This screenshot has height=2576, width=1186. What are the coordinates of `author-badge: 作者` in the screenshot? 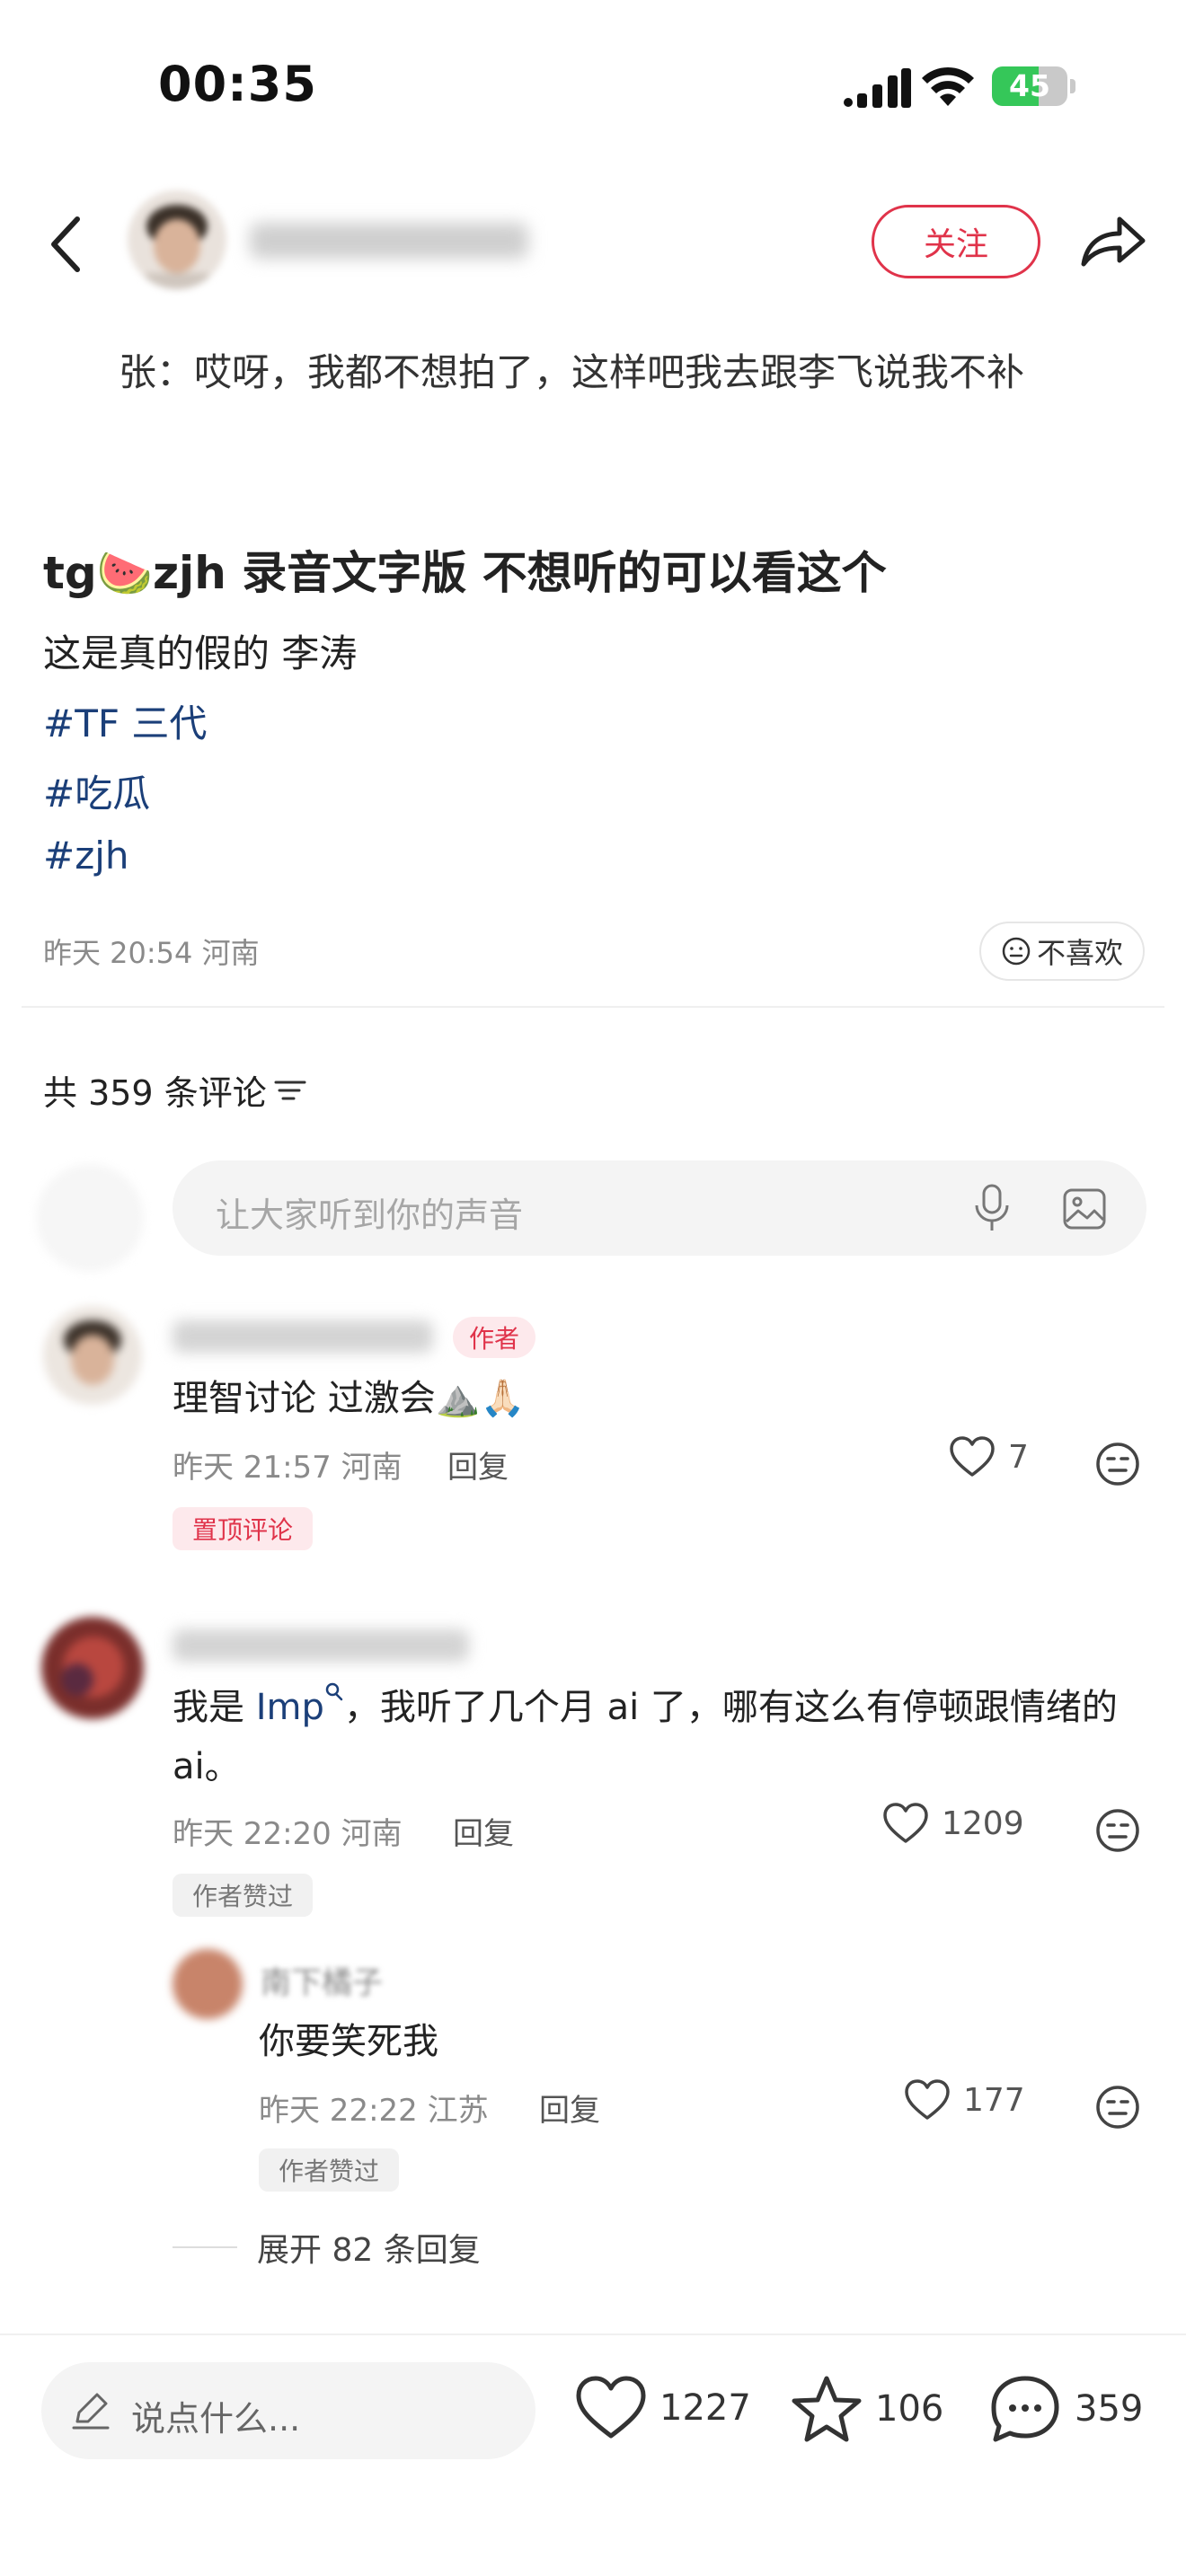 It's located at (494, 1337).